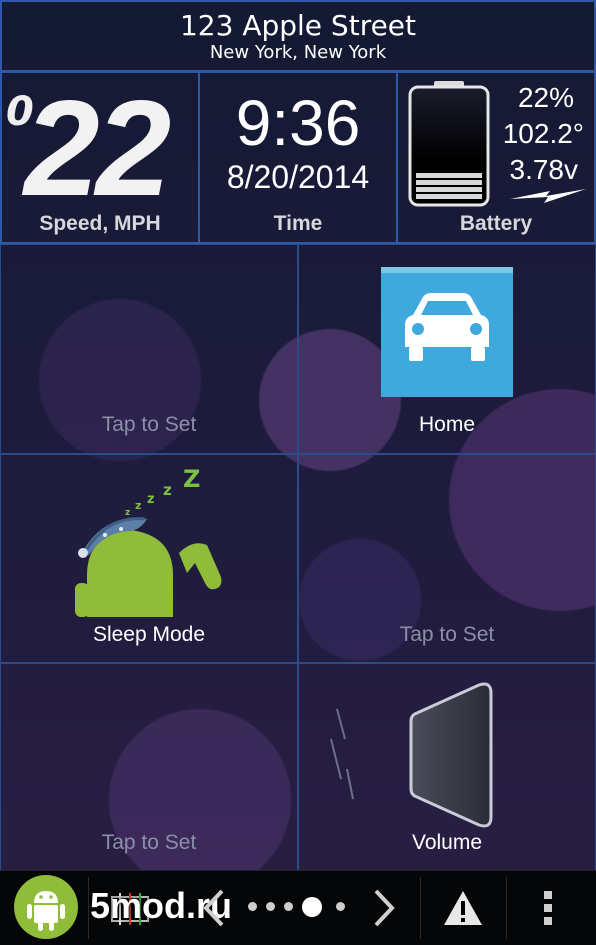 The height and width of the screenshot is (945, 596). I want to click on tile-label: Volume, so click(447, 842).